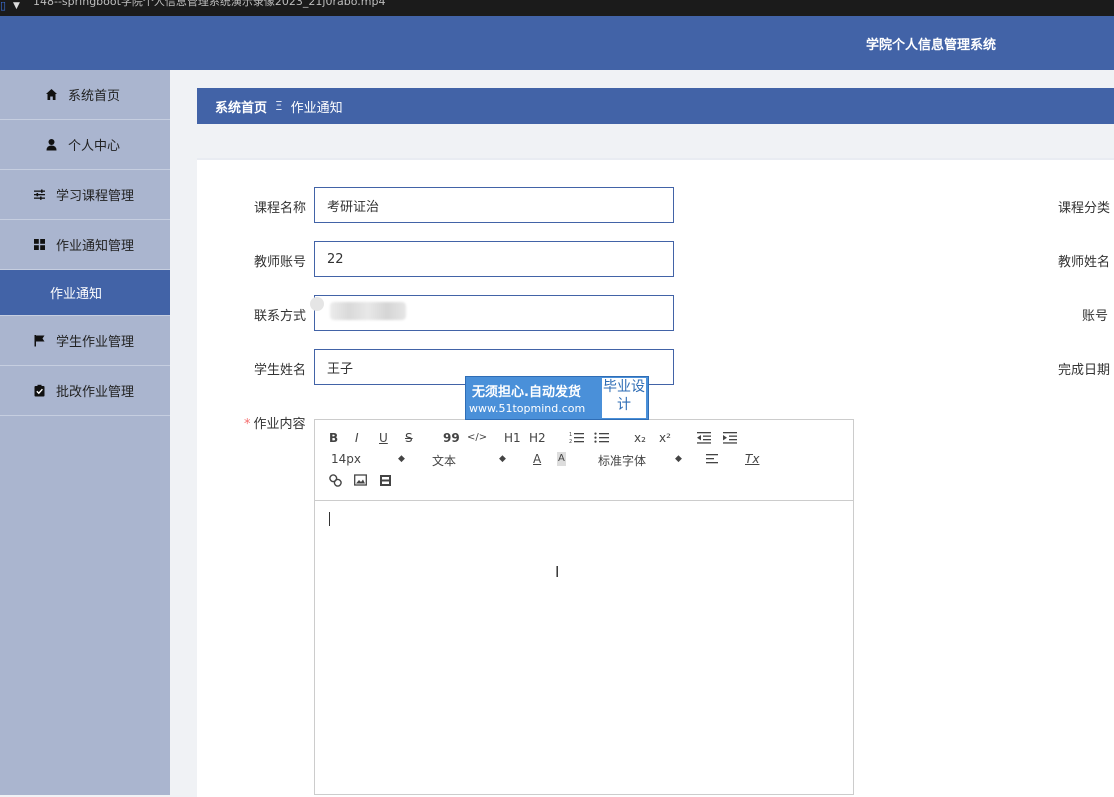 Image resolution: width=1114 pixels, height=797 pixels. Describe the element at coordinates (280, 262) in the screenshot. I see `teacher-account-label: 教师账号` at that location.